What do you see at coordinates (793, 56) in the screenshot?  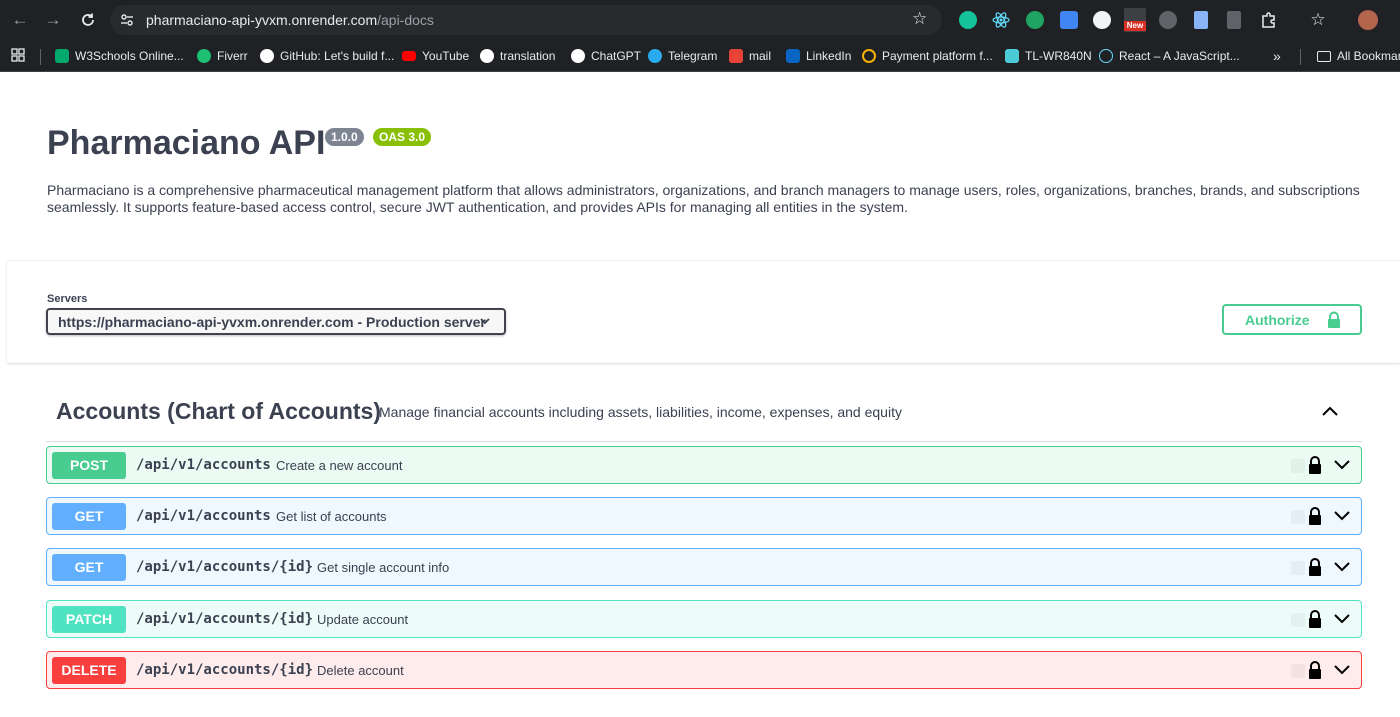 I see `linkedin-icon` at bounding box center [793, 56].